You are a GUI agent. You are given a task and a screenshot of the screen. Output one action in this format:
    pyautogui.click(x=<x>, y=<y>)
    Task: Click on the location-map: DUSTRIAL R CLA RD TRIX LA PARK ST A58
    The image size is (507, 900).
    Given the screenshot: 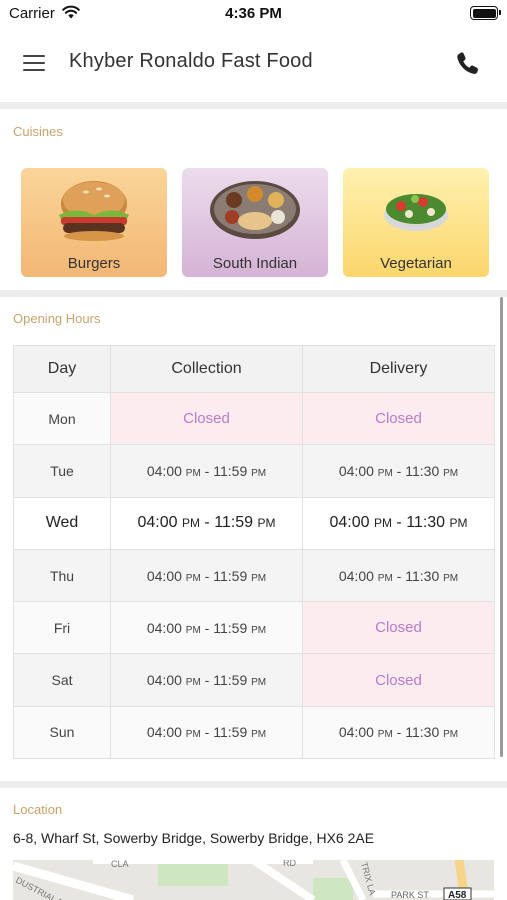 What is the action you would take?
    pyautogui.click(x=253, y=880)
    